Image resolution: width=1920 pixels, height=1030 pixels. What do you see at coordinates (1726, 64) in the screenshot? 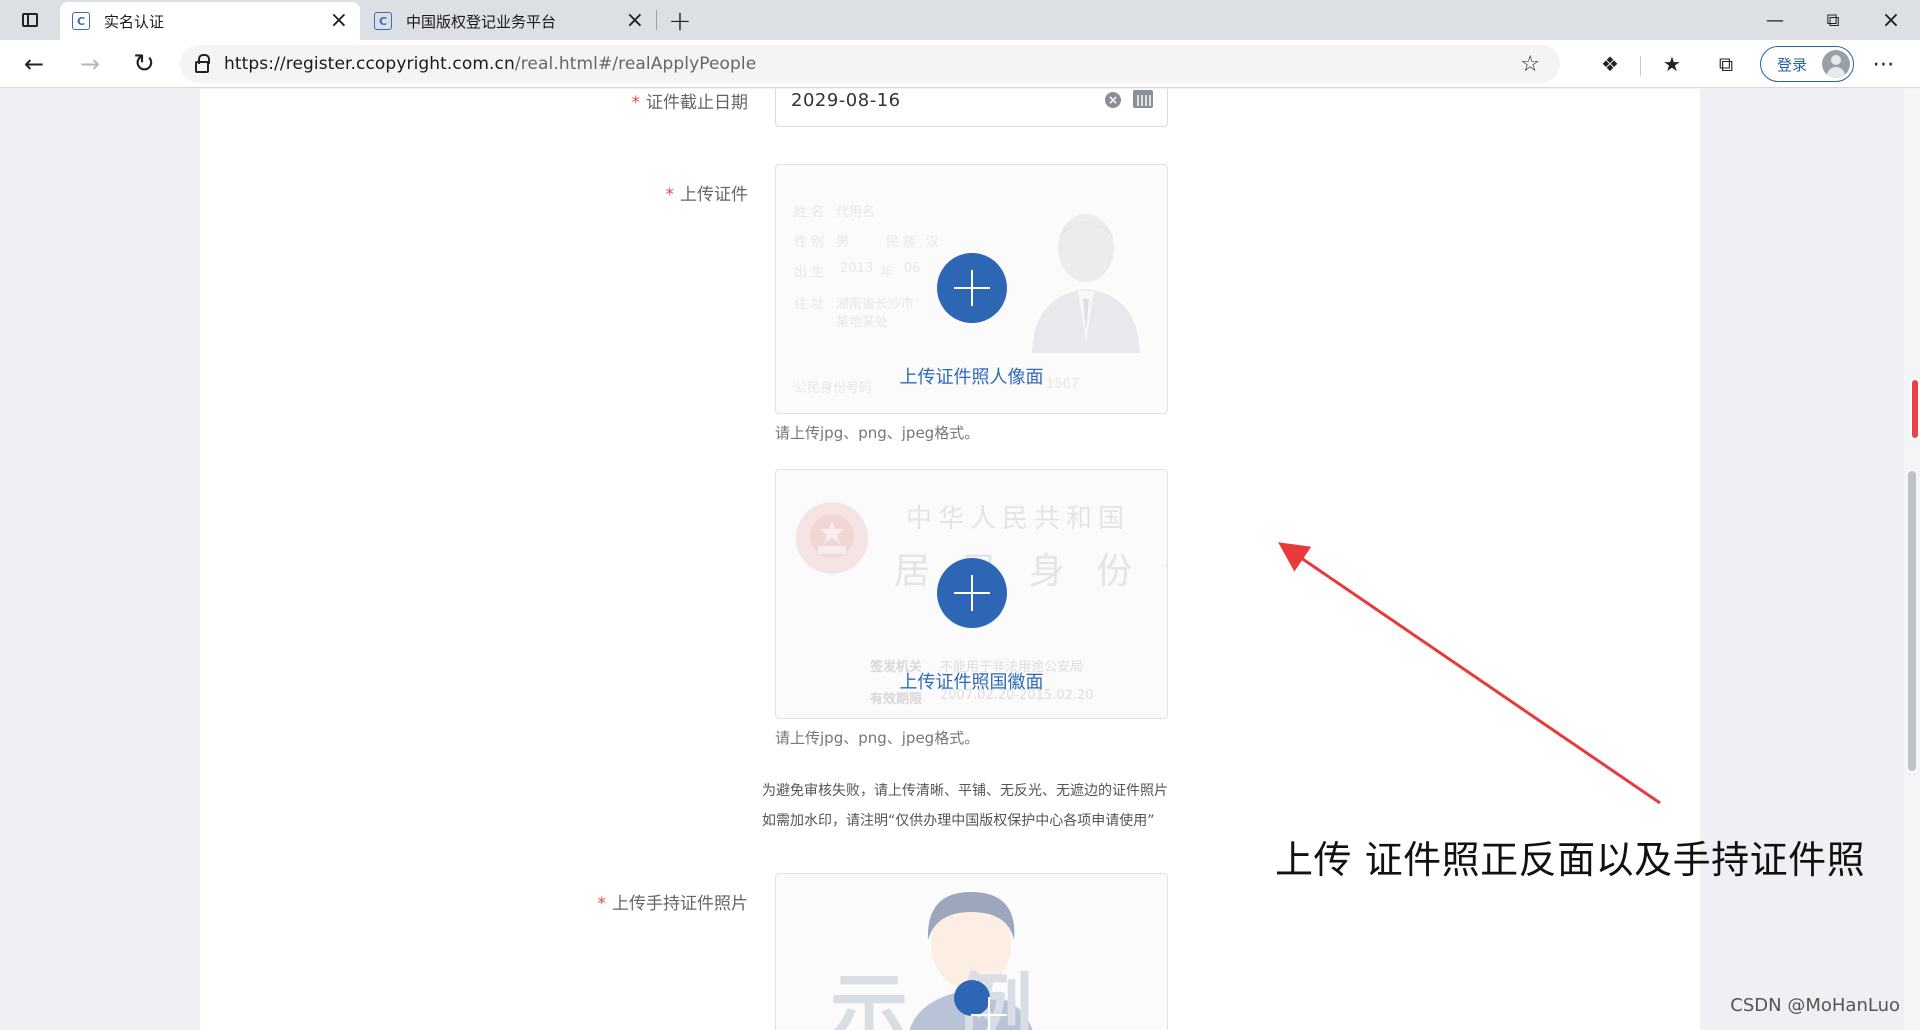
I see `collections-icon: ⧉` at bounding box center [1726, 64].